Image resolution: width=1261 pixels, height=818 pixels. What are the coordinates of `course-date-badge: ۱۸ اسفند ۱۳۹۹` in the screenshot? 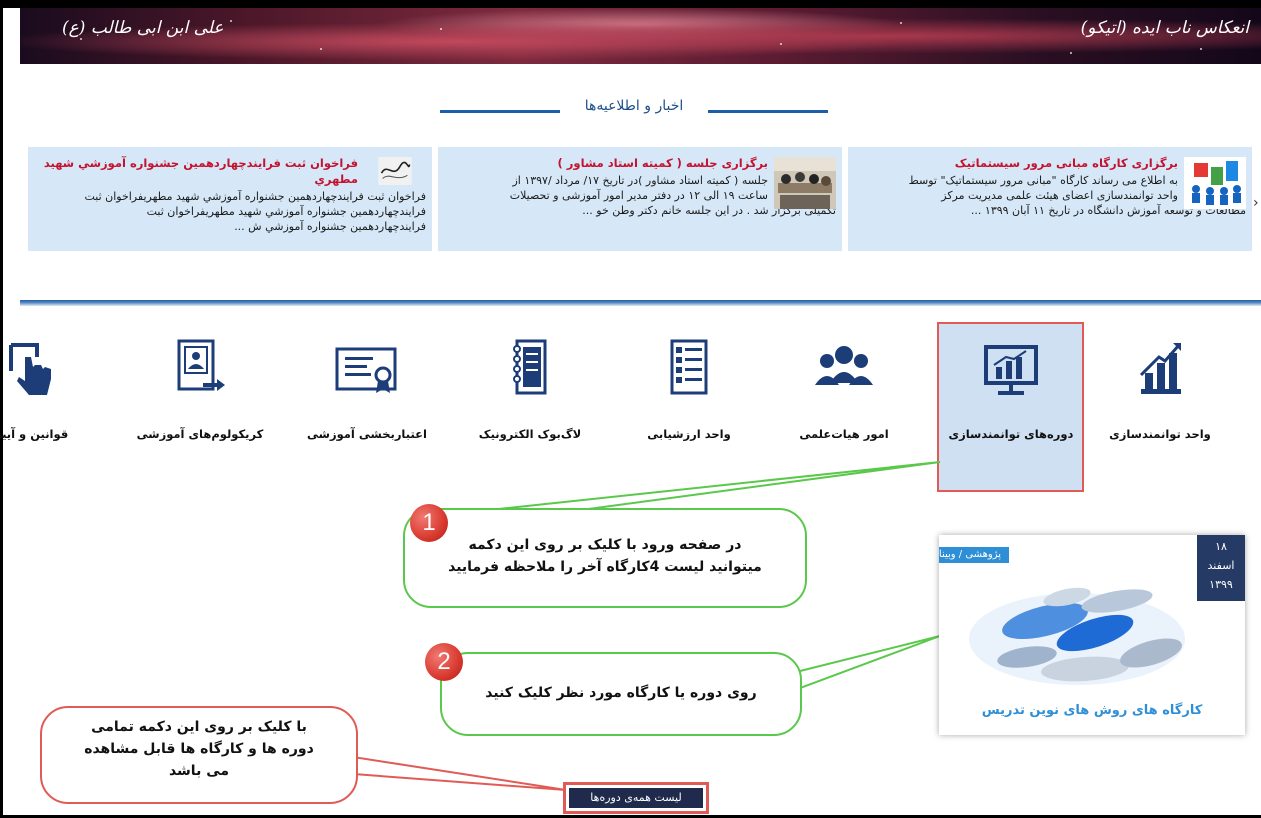 It's located at (1221, 568).